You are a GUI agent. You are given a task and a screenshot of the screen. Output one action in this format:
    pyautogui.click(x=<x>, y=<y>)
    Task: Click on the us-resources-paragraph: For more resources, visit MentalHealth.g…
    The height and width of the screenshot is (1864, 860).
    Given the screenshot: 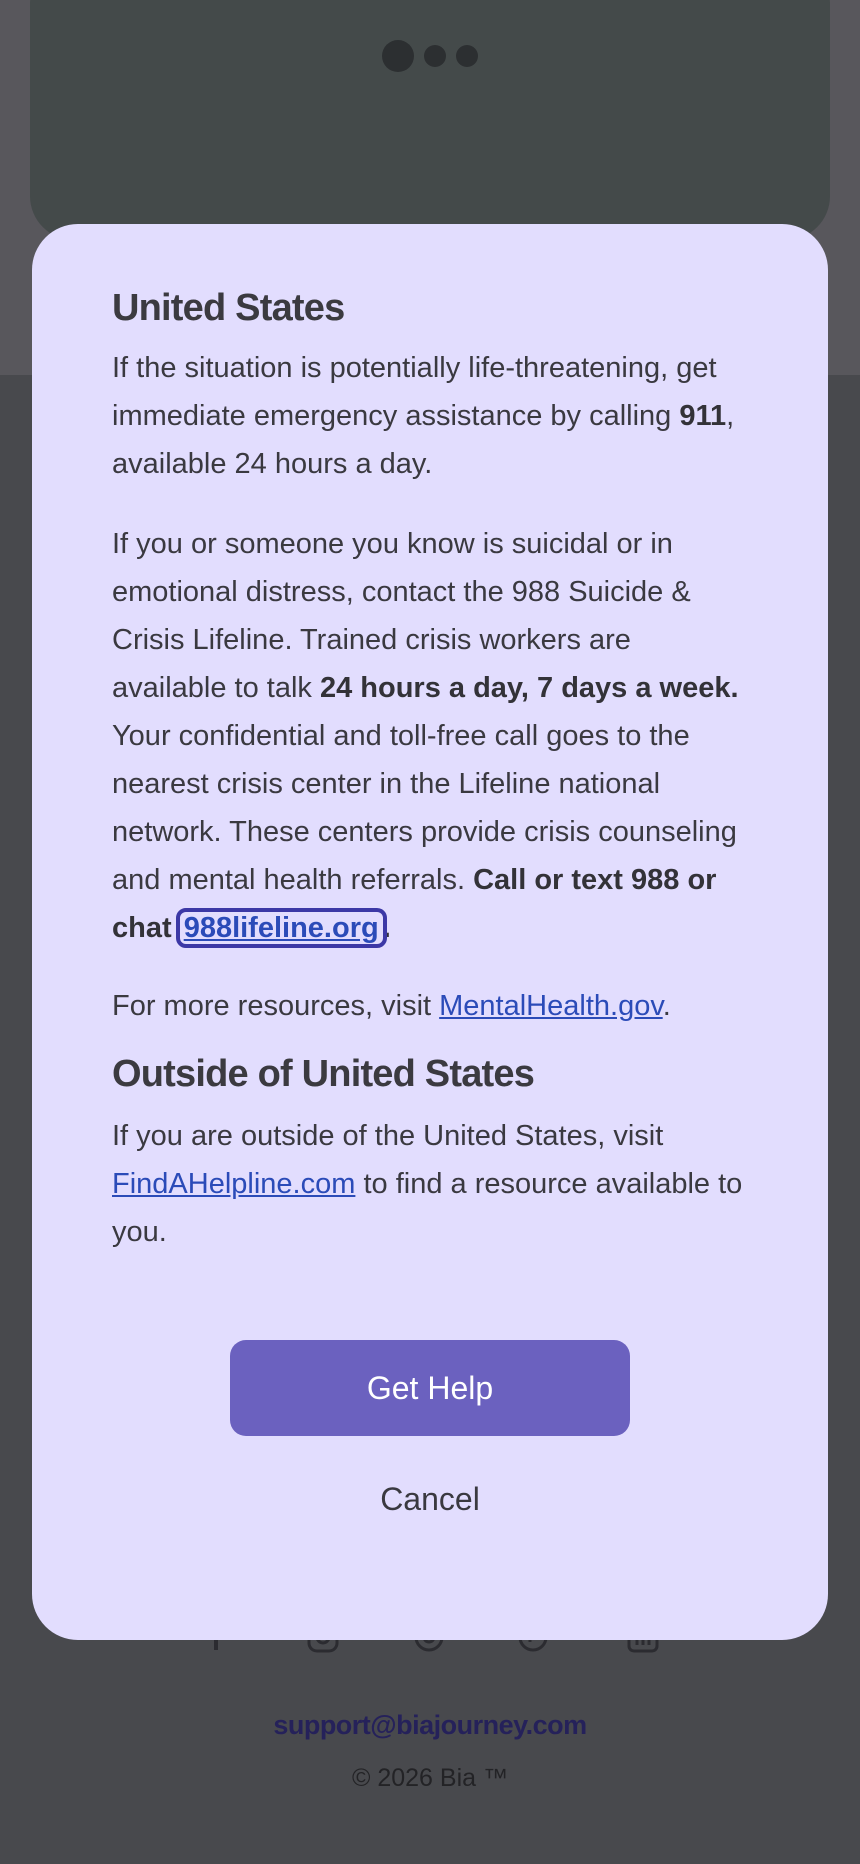 What is the action you would take?
    pyautogui.click(x=430, y=1006)
    